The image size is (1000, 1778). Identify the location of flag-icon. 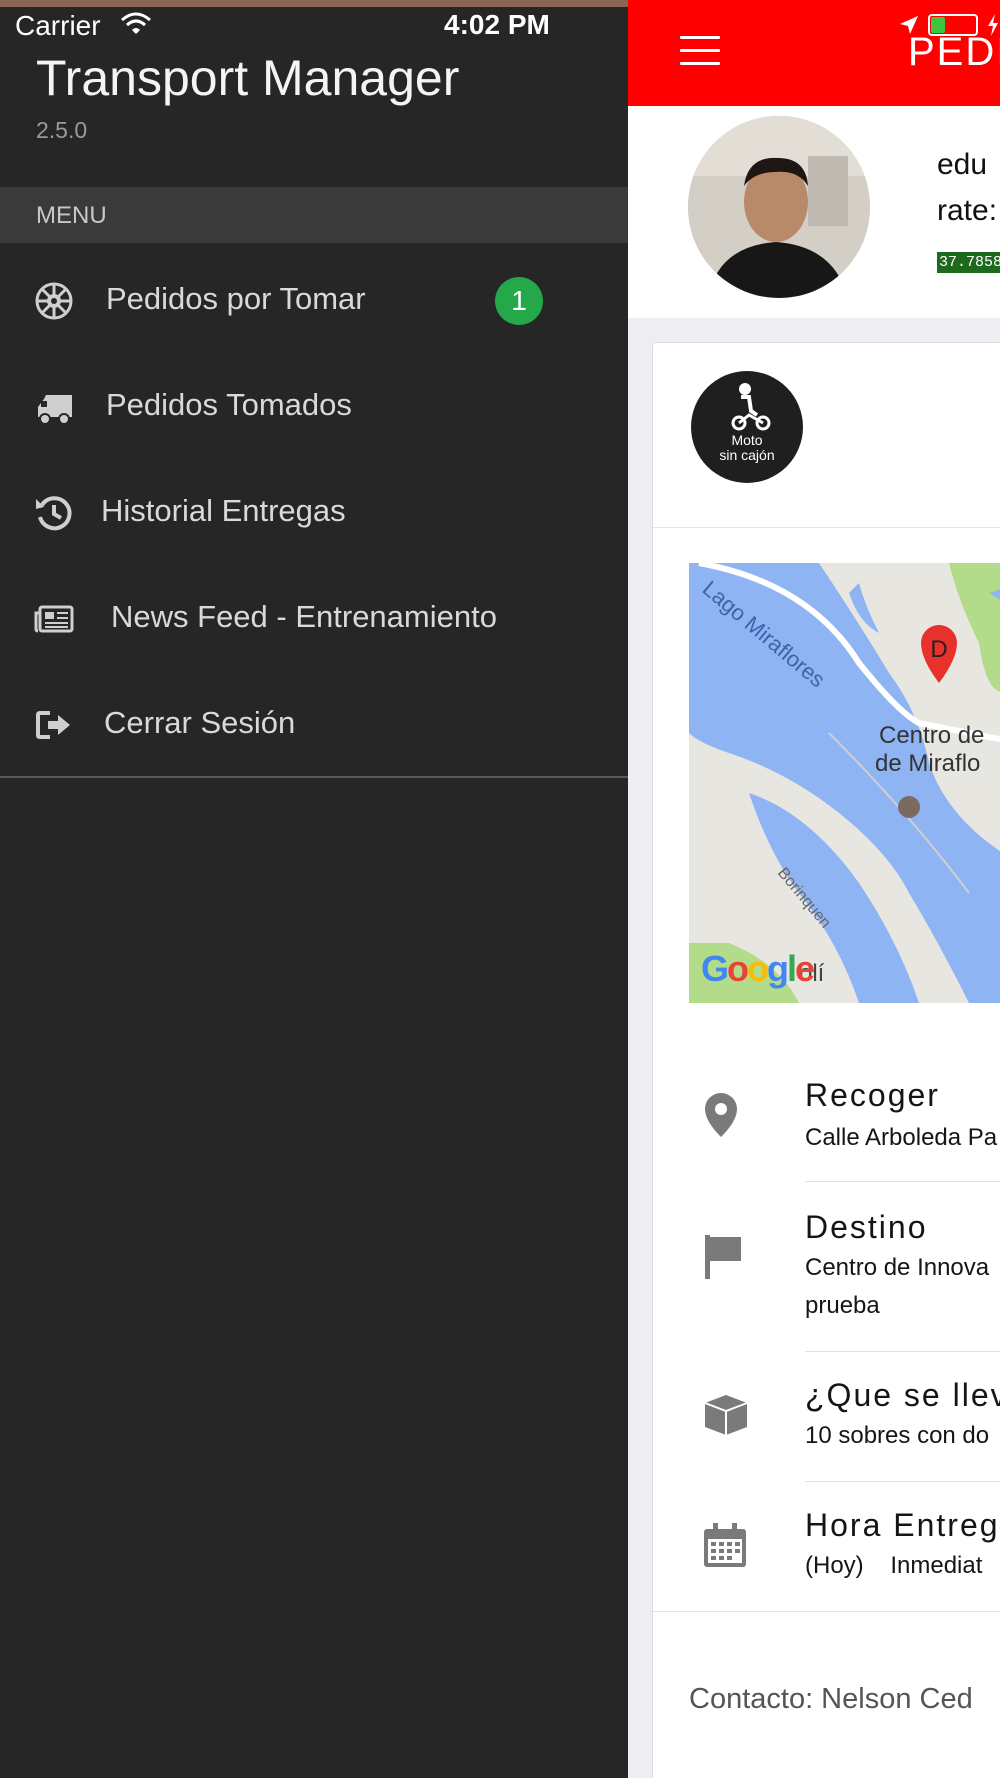
(723, 1257).